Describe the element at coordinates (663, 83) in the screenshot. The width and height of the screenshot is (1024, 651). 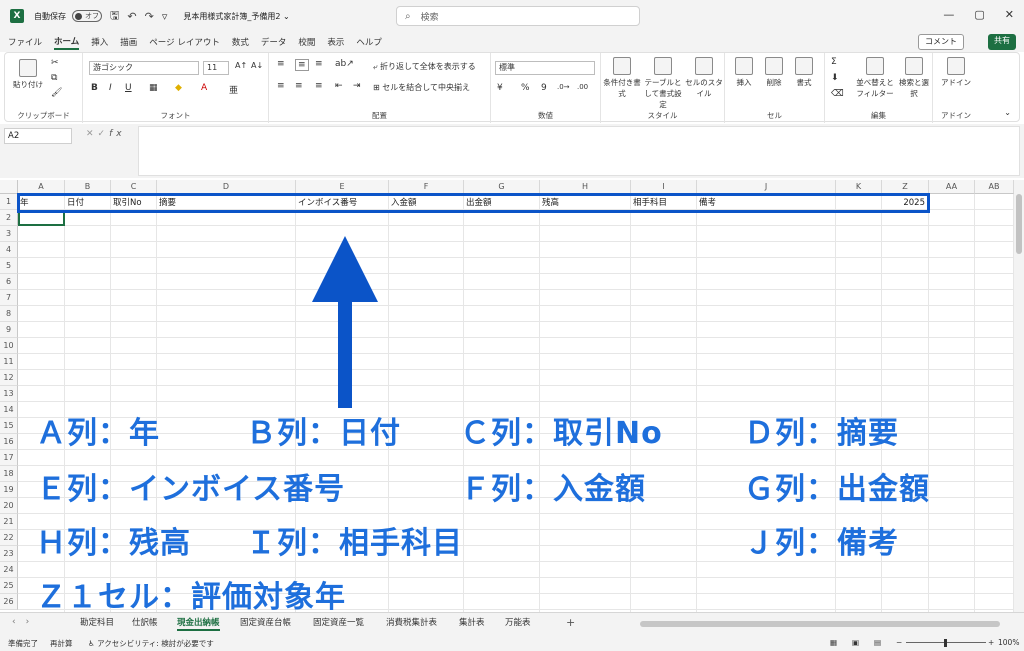
I see `format-as-table-button: テーブルとして書式設定` at that location.